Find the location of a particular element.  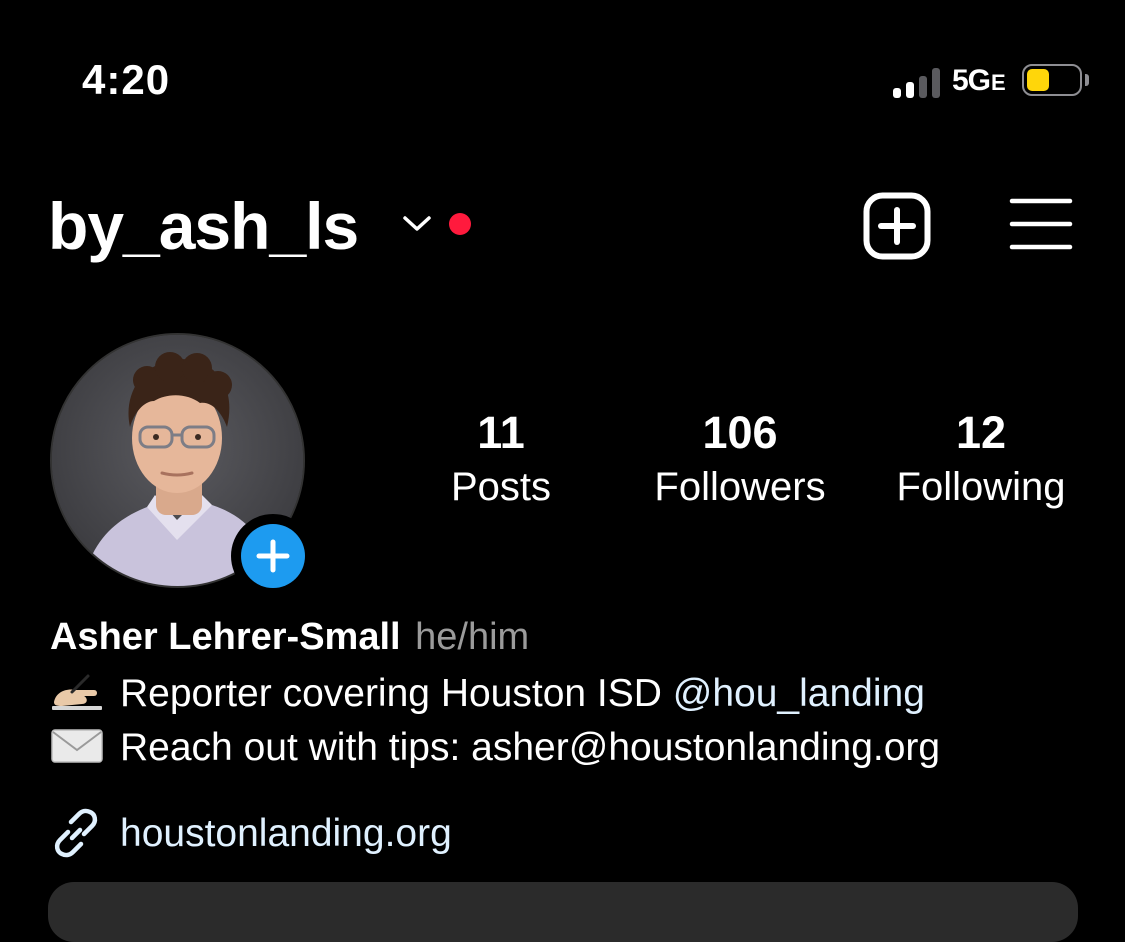

battery-cap is located at coordinates (1087, 80).